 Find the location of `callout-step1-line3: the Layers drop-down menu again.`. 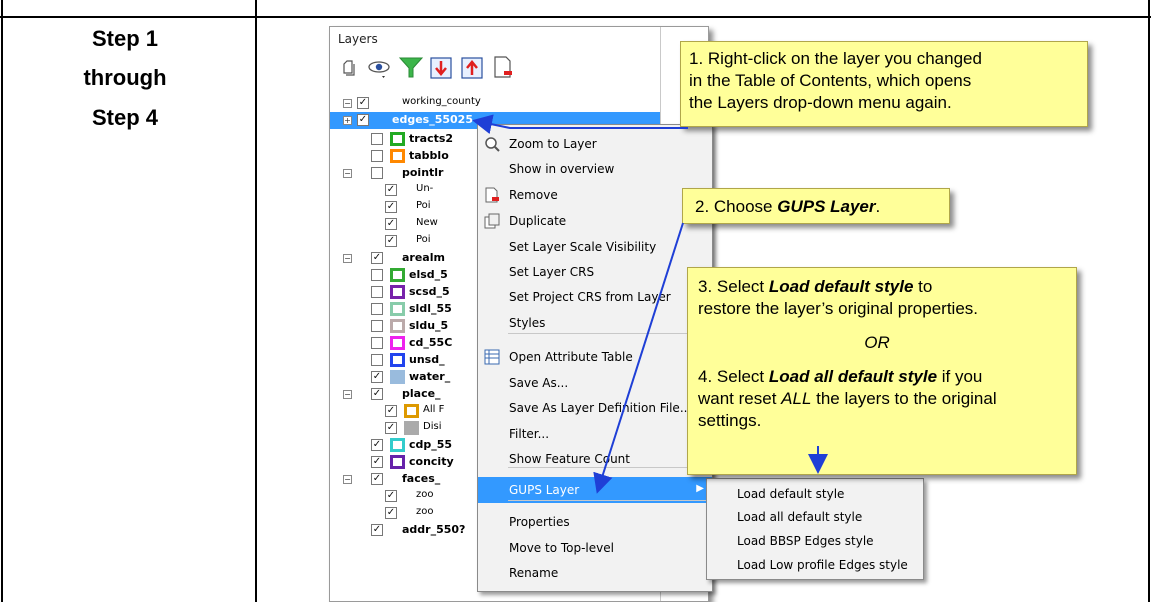

callout-step1-line3: the Layers drop-down menu again. is located at coordinates (820, 102).